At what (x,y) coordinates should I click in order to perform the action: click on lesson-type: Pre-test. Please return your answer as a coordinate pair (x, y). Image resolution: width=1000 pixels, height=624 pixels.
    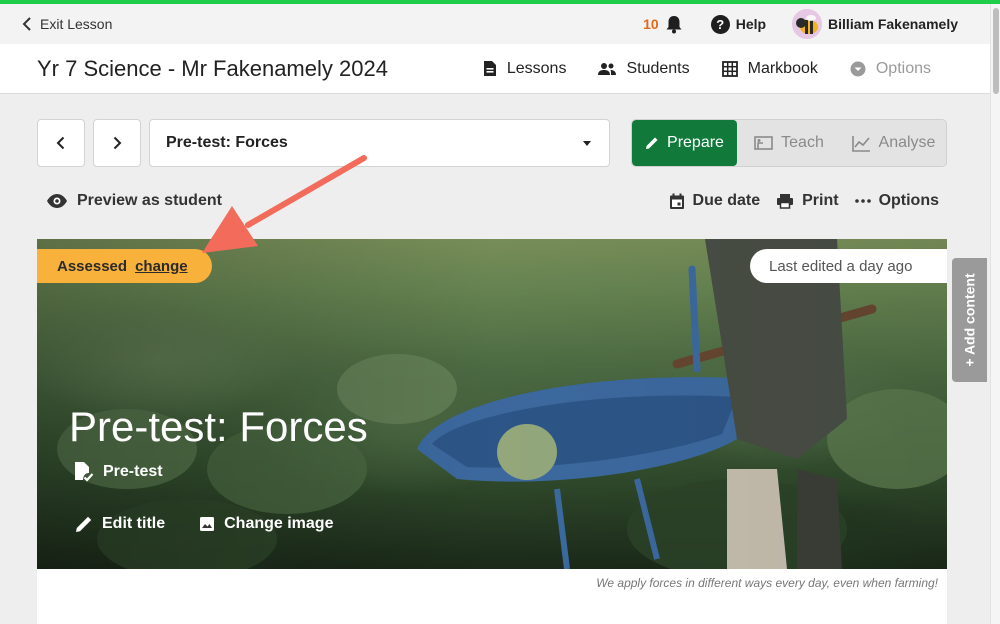
    Looking at the image, I should click on (118, 472).